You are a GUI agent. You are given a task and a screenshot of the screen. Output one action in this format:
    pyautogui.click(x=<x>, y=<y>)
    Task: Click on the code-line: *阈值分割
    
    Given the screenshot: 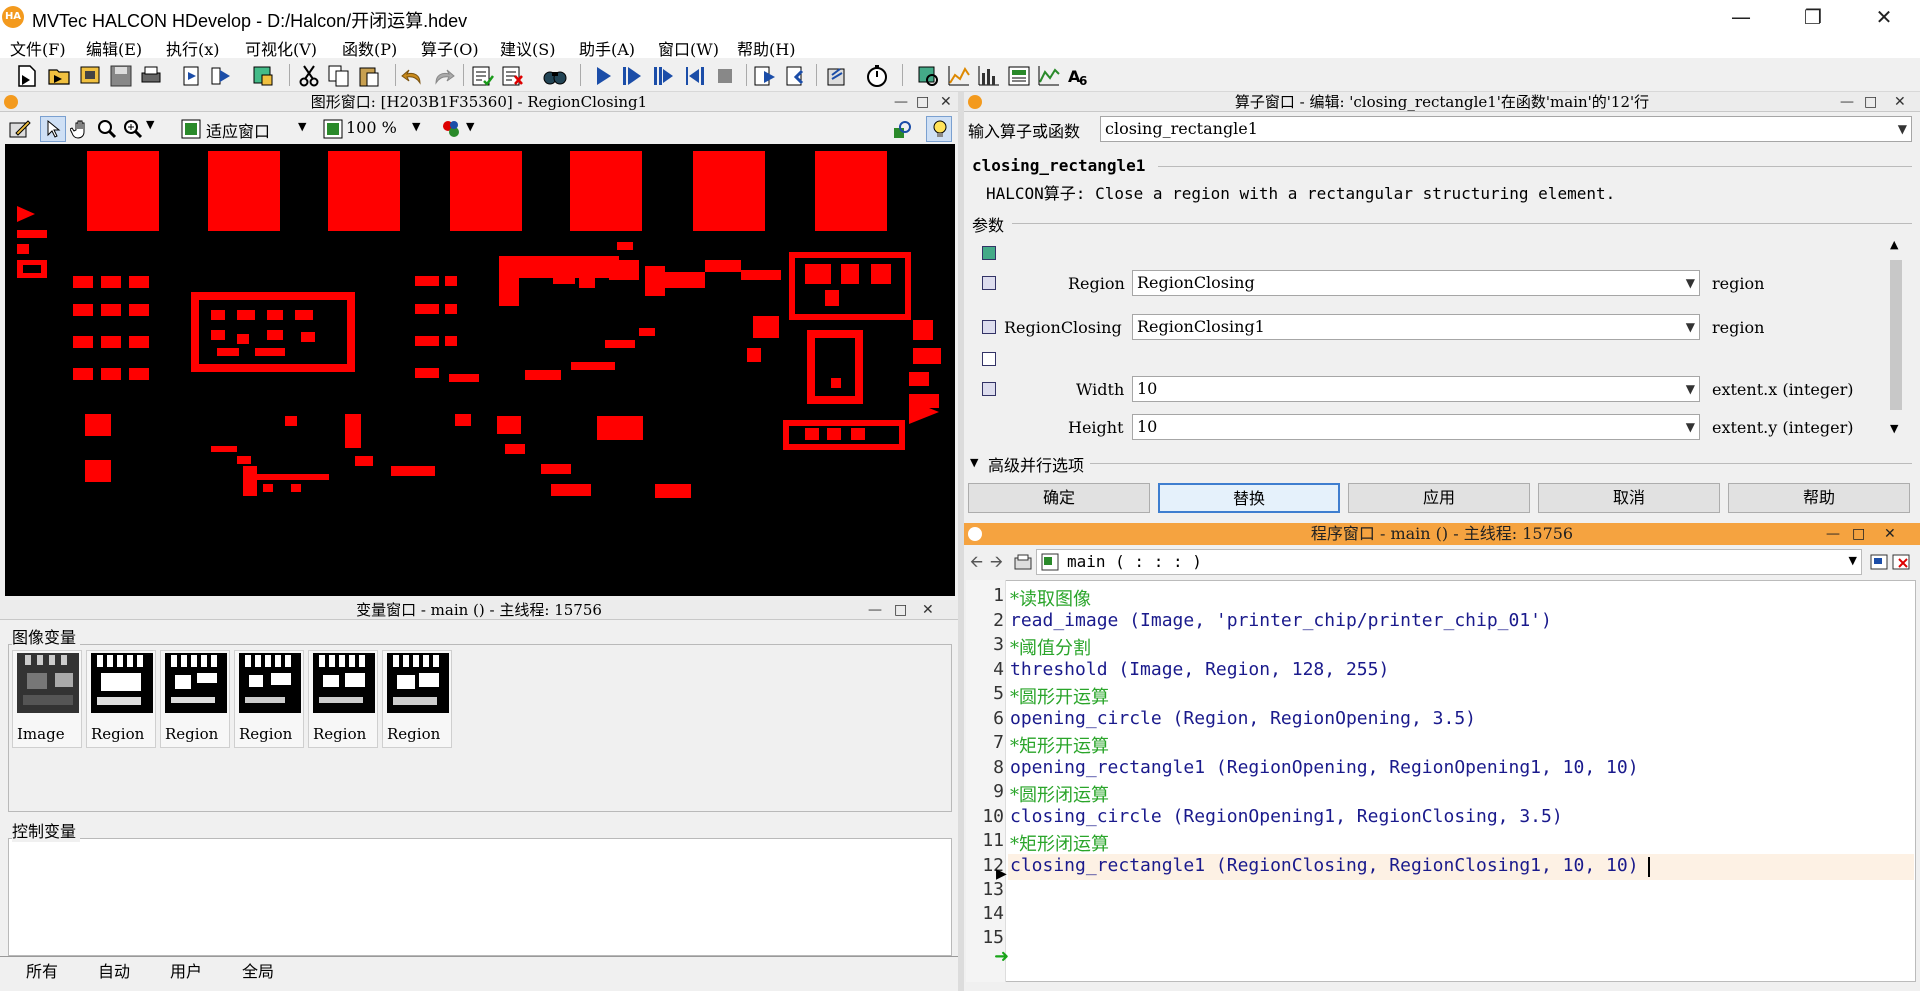 What is the action you would take?
    pyautogui.click(x=1050, y=647)
    